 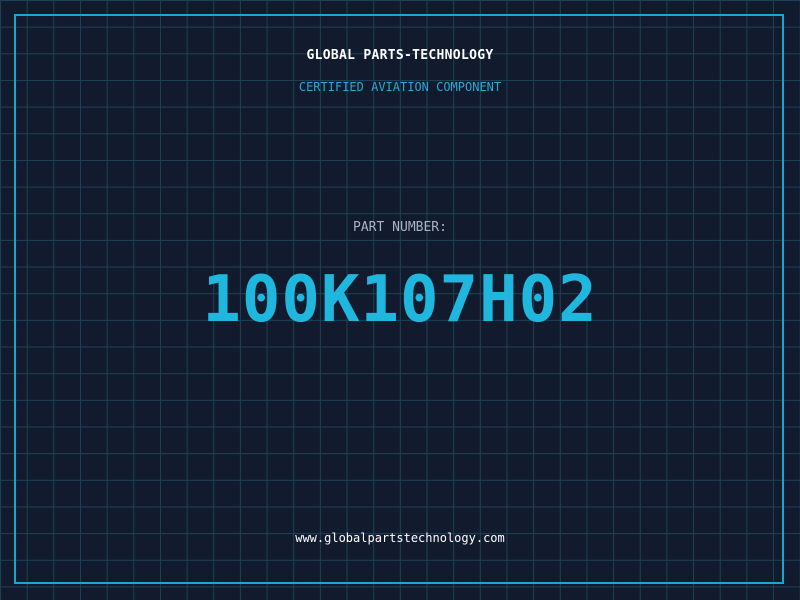 I want to click on website-url: www.globalpartstechnology.com, so click(x=400, y=538).